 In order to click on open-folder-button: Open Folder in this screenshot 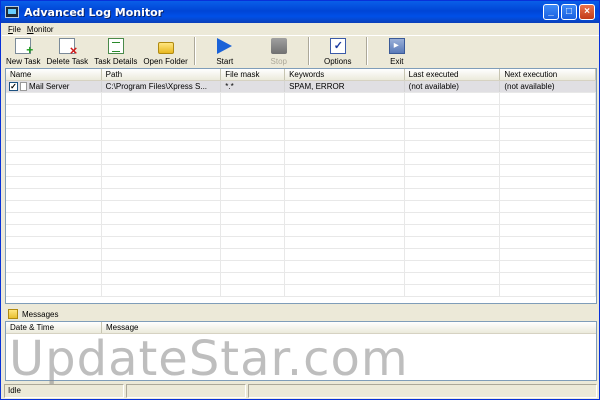, I will do `click(165, 51)`.